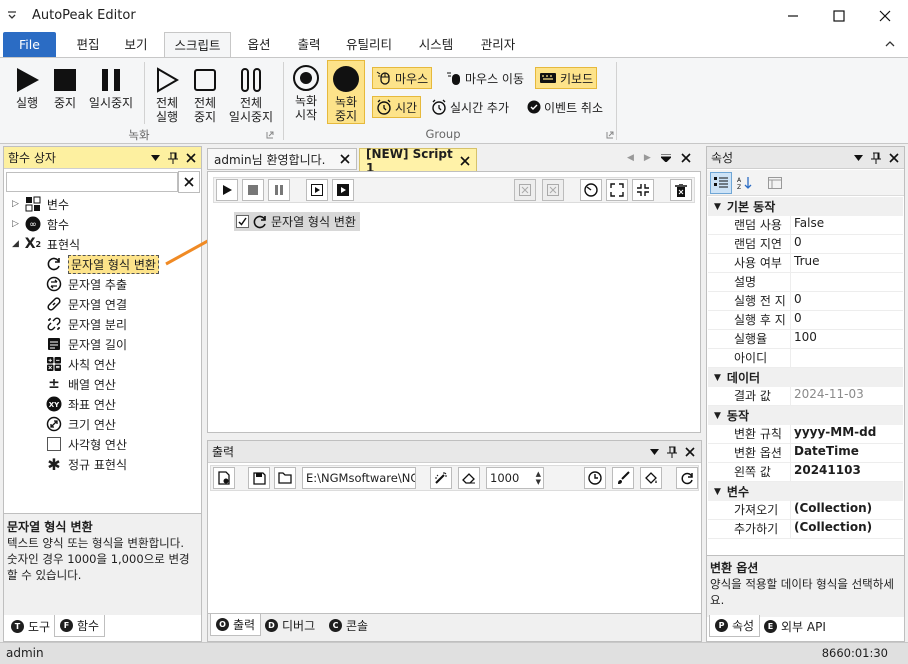  What do you see at coordinates (805, 320) in the screenshot?
I see `property-row: 실행 후 지0` at bounding box center [805, 320].